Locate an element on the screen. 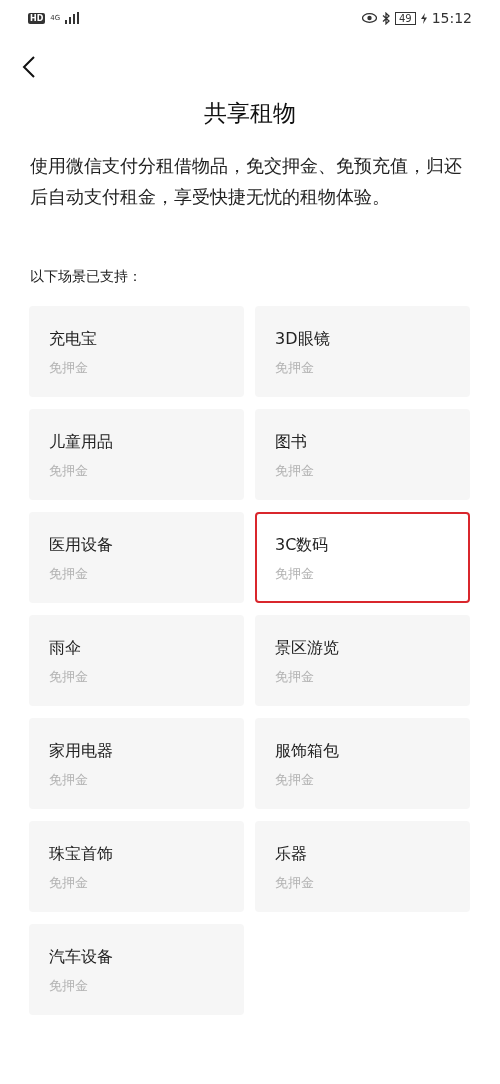 This screenshot has height=1084, width=500. description: 使用微信支付分租借物品，免交押金、免预充值，归还后自动支付租金，享受快捷无忧的租物体验。 is located at coordinates (246, 181).